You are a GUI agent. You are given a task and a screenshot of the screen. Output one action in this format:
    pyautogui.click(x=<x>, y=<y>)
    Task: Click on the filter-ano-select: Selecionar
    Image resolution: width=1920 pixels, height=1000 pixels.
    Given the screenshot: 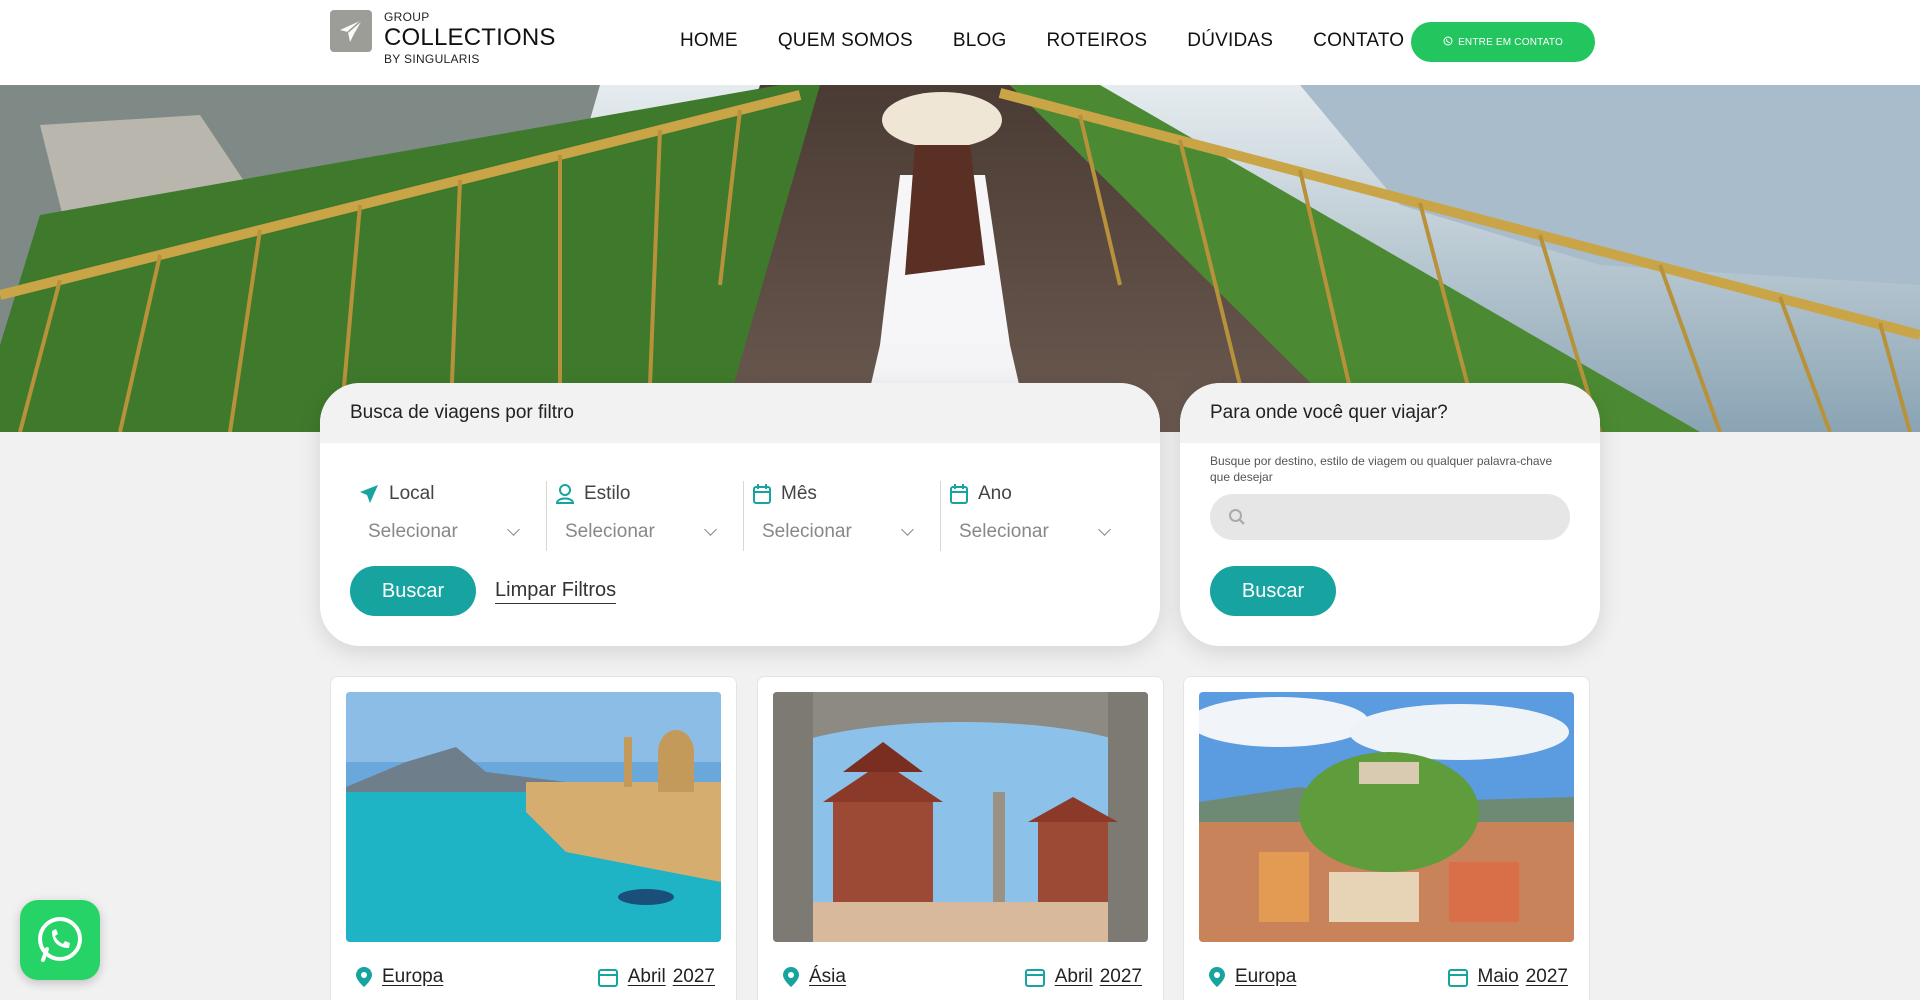 What is the action you would take?
    pyautogui.click(x=1035, y=532)
    